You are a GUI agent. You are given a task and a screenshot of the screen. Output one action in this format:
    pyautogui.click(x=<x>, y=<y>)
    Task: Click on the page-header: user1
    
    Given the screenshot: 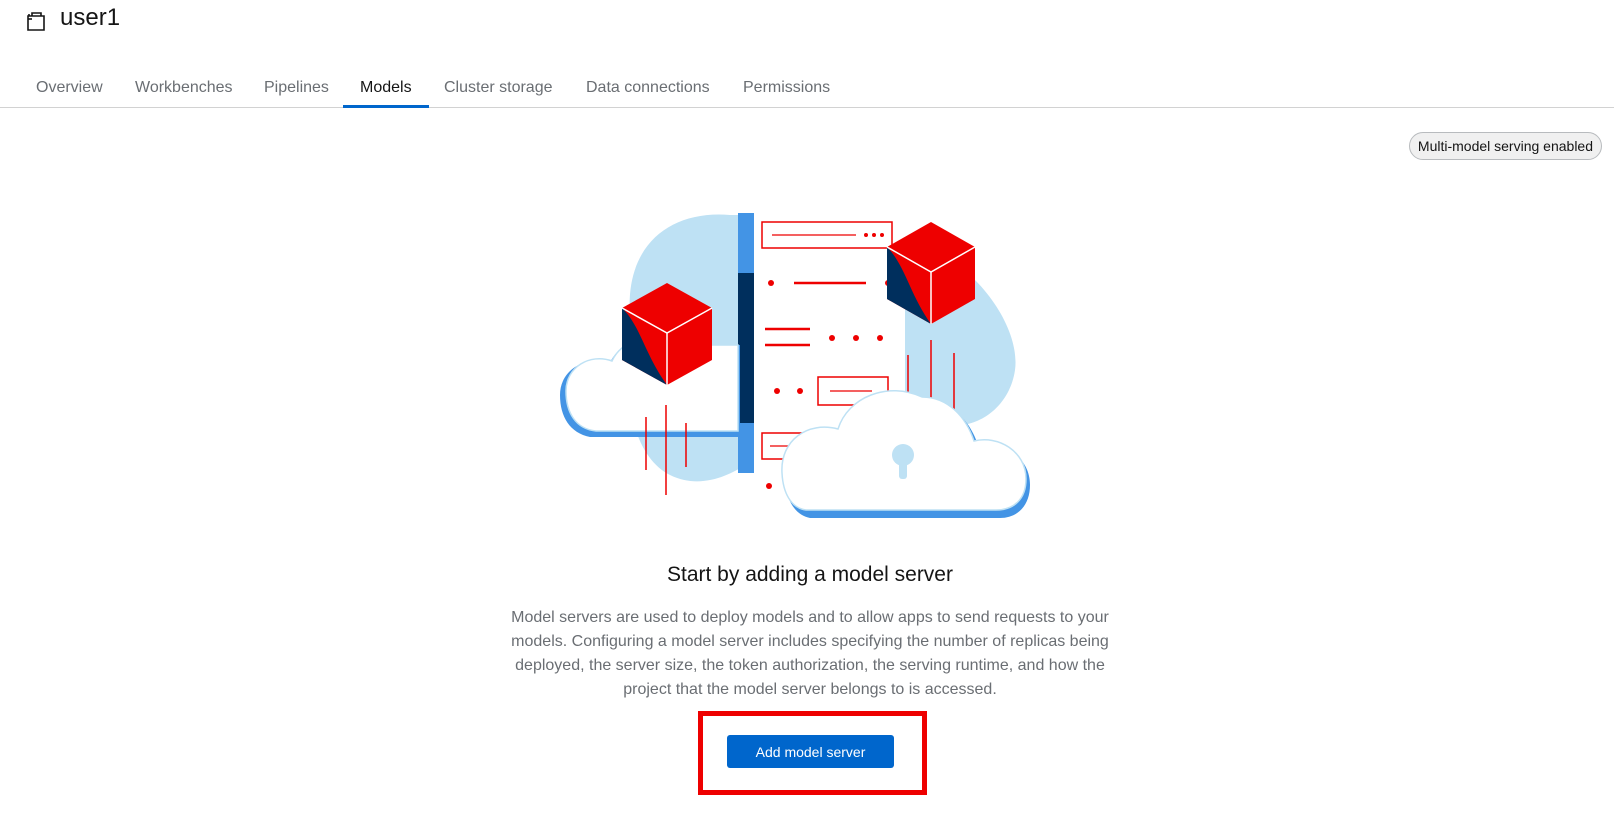 What is the action you would take?
    pyautogui.click(x=807, y=30)
    